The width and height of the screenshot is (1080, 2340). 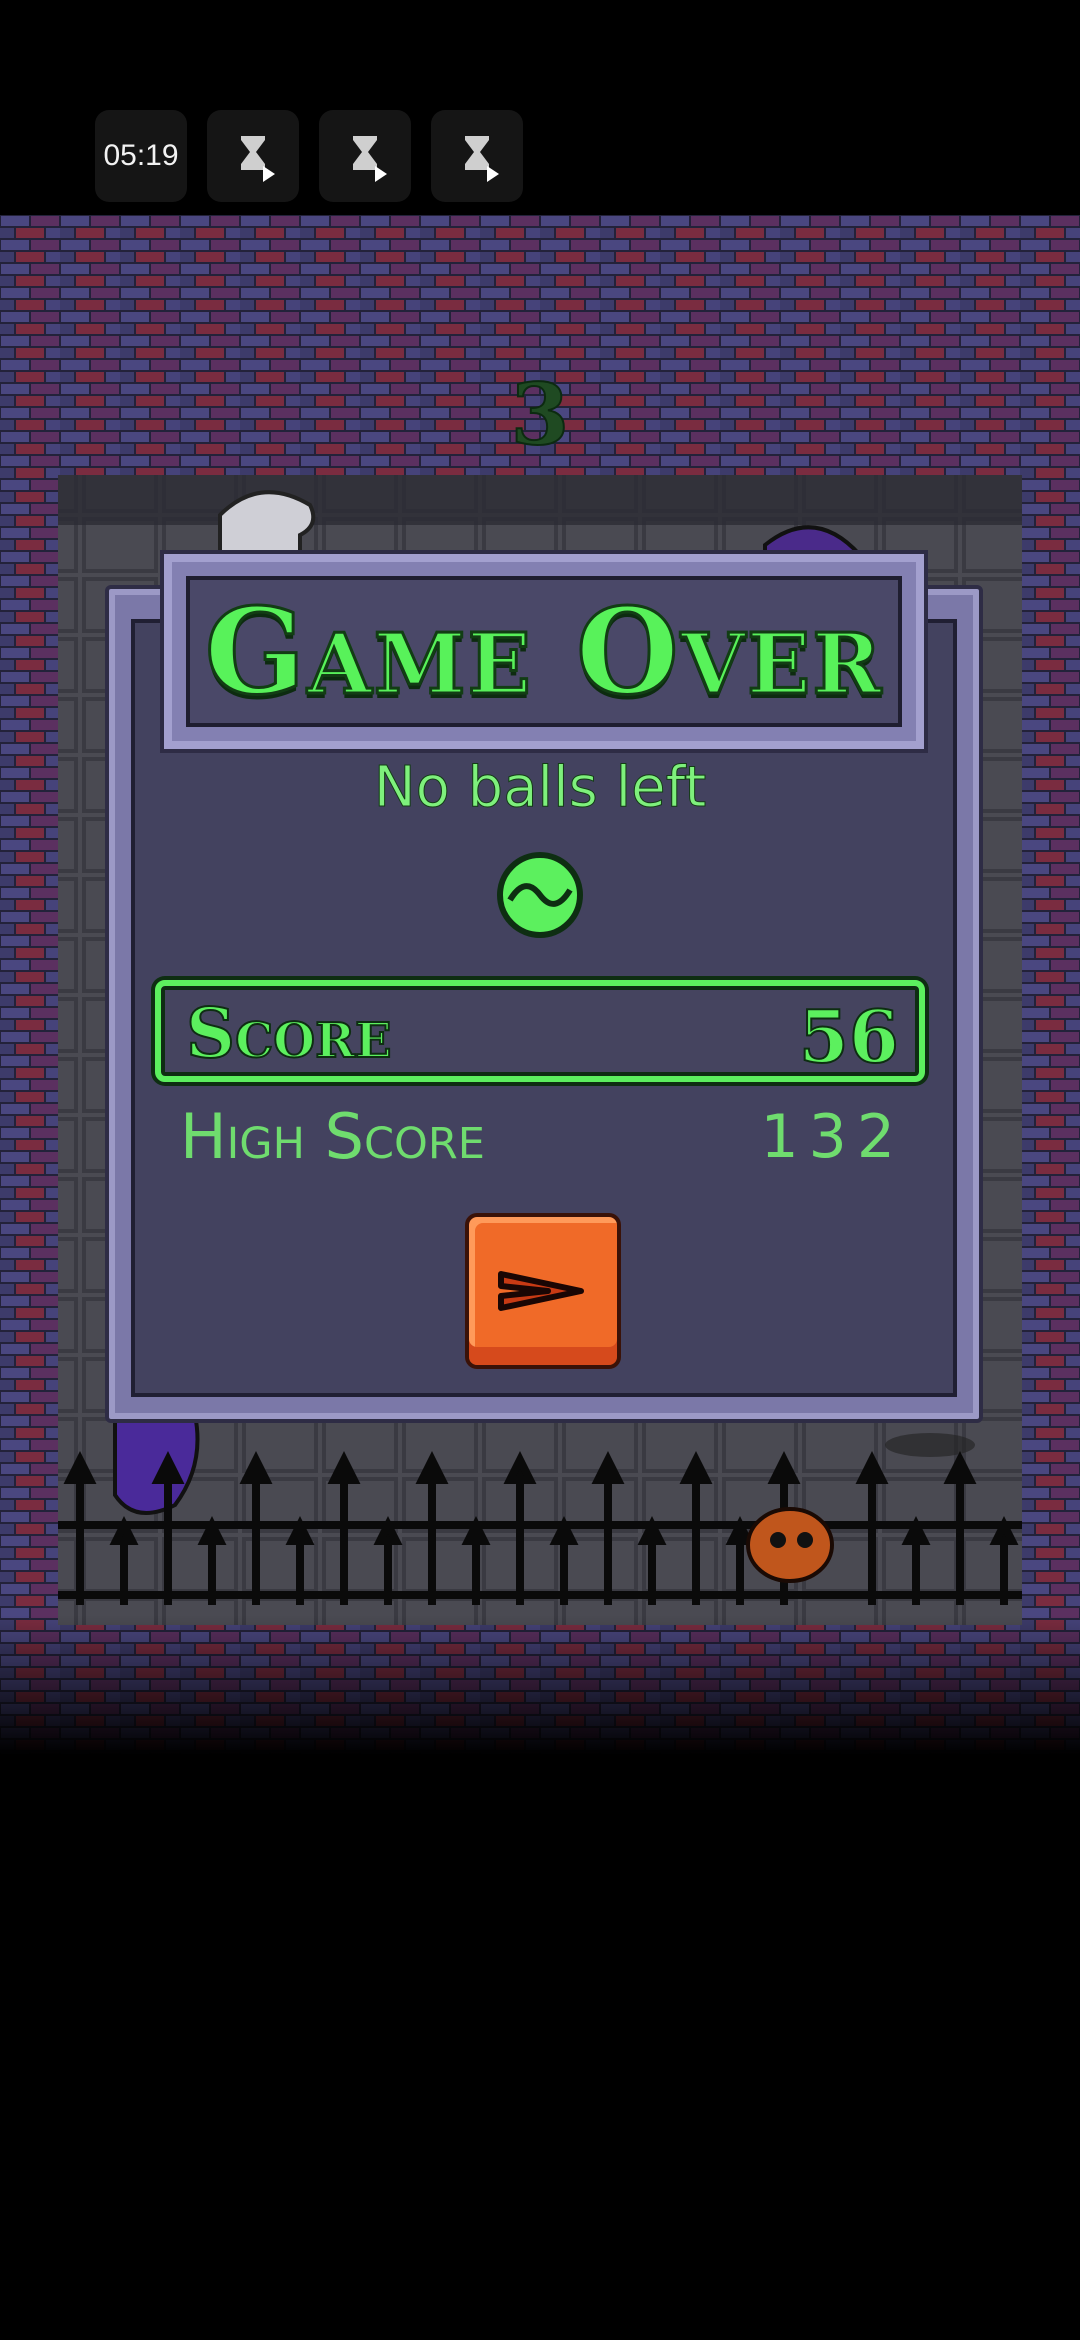 I want to click on chevron-right-icon, so click(x=541, y=1291).